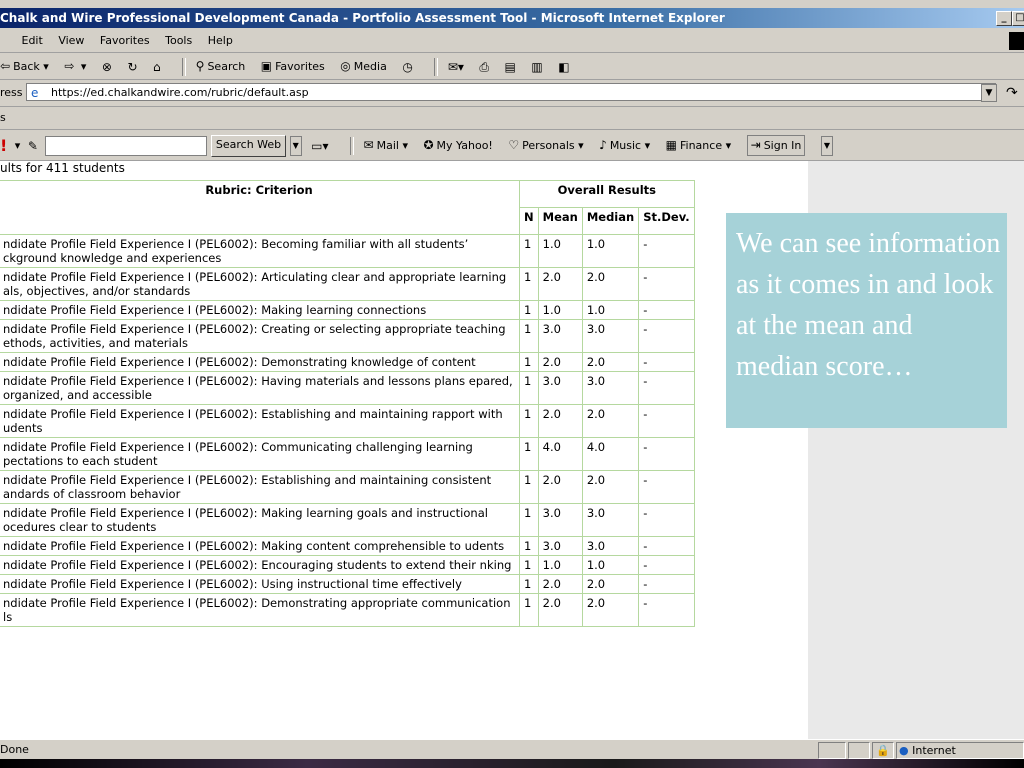 The width and height of the screenshot is (1024, 768). I want to click on menu-favorites: Favorites, so click(125, 41).